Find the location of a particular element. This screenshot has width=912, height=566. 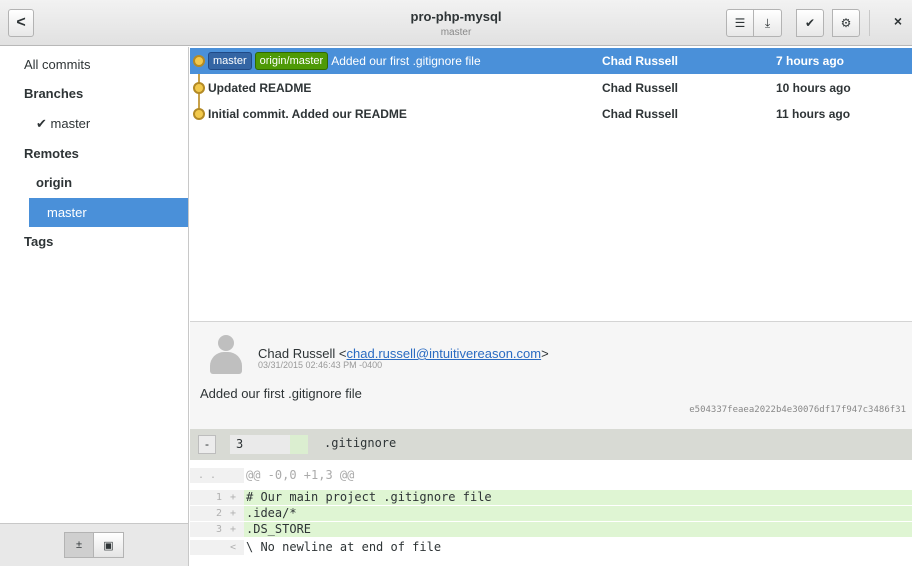

commit-date: 7 hours ago is located at coordinates (810, 61).